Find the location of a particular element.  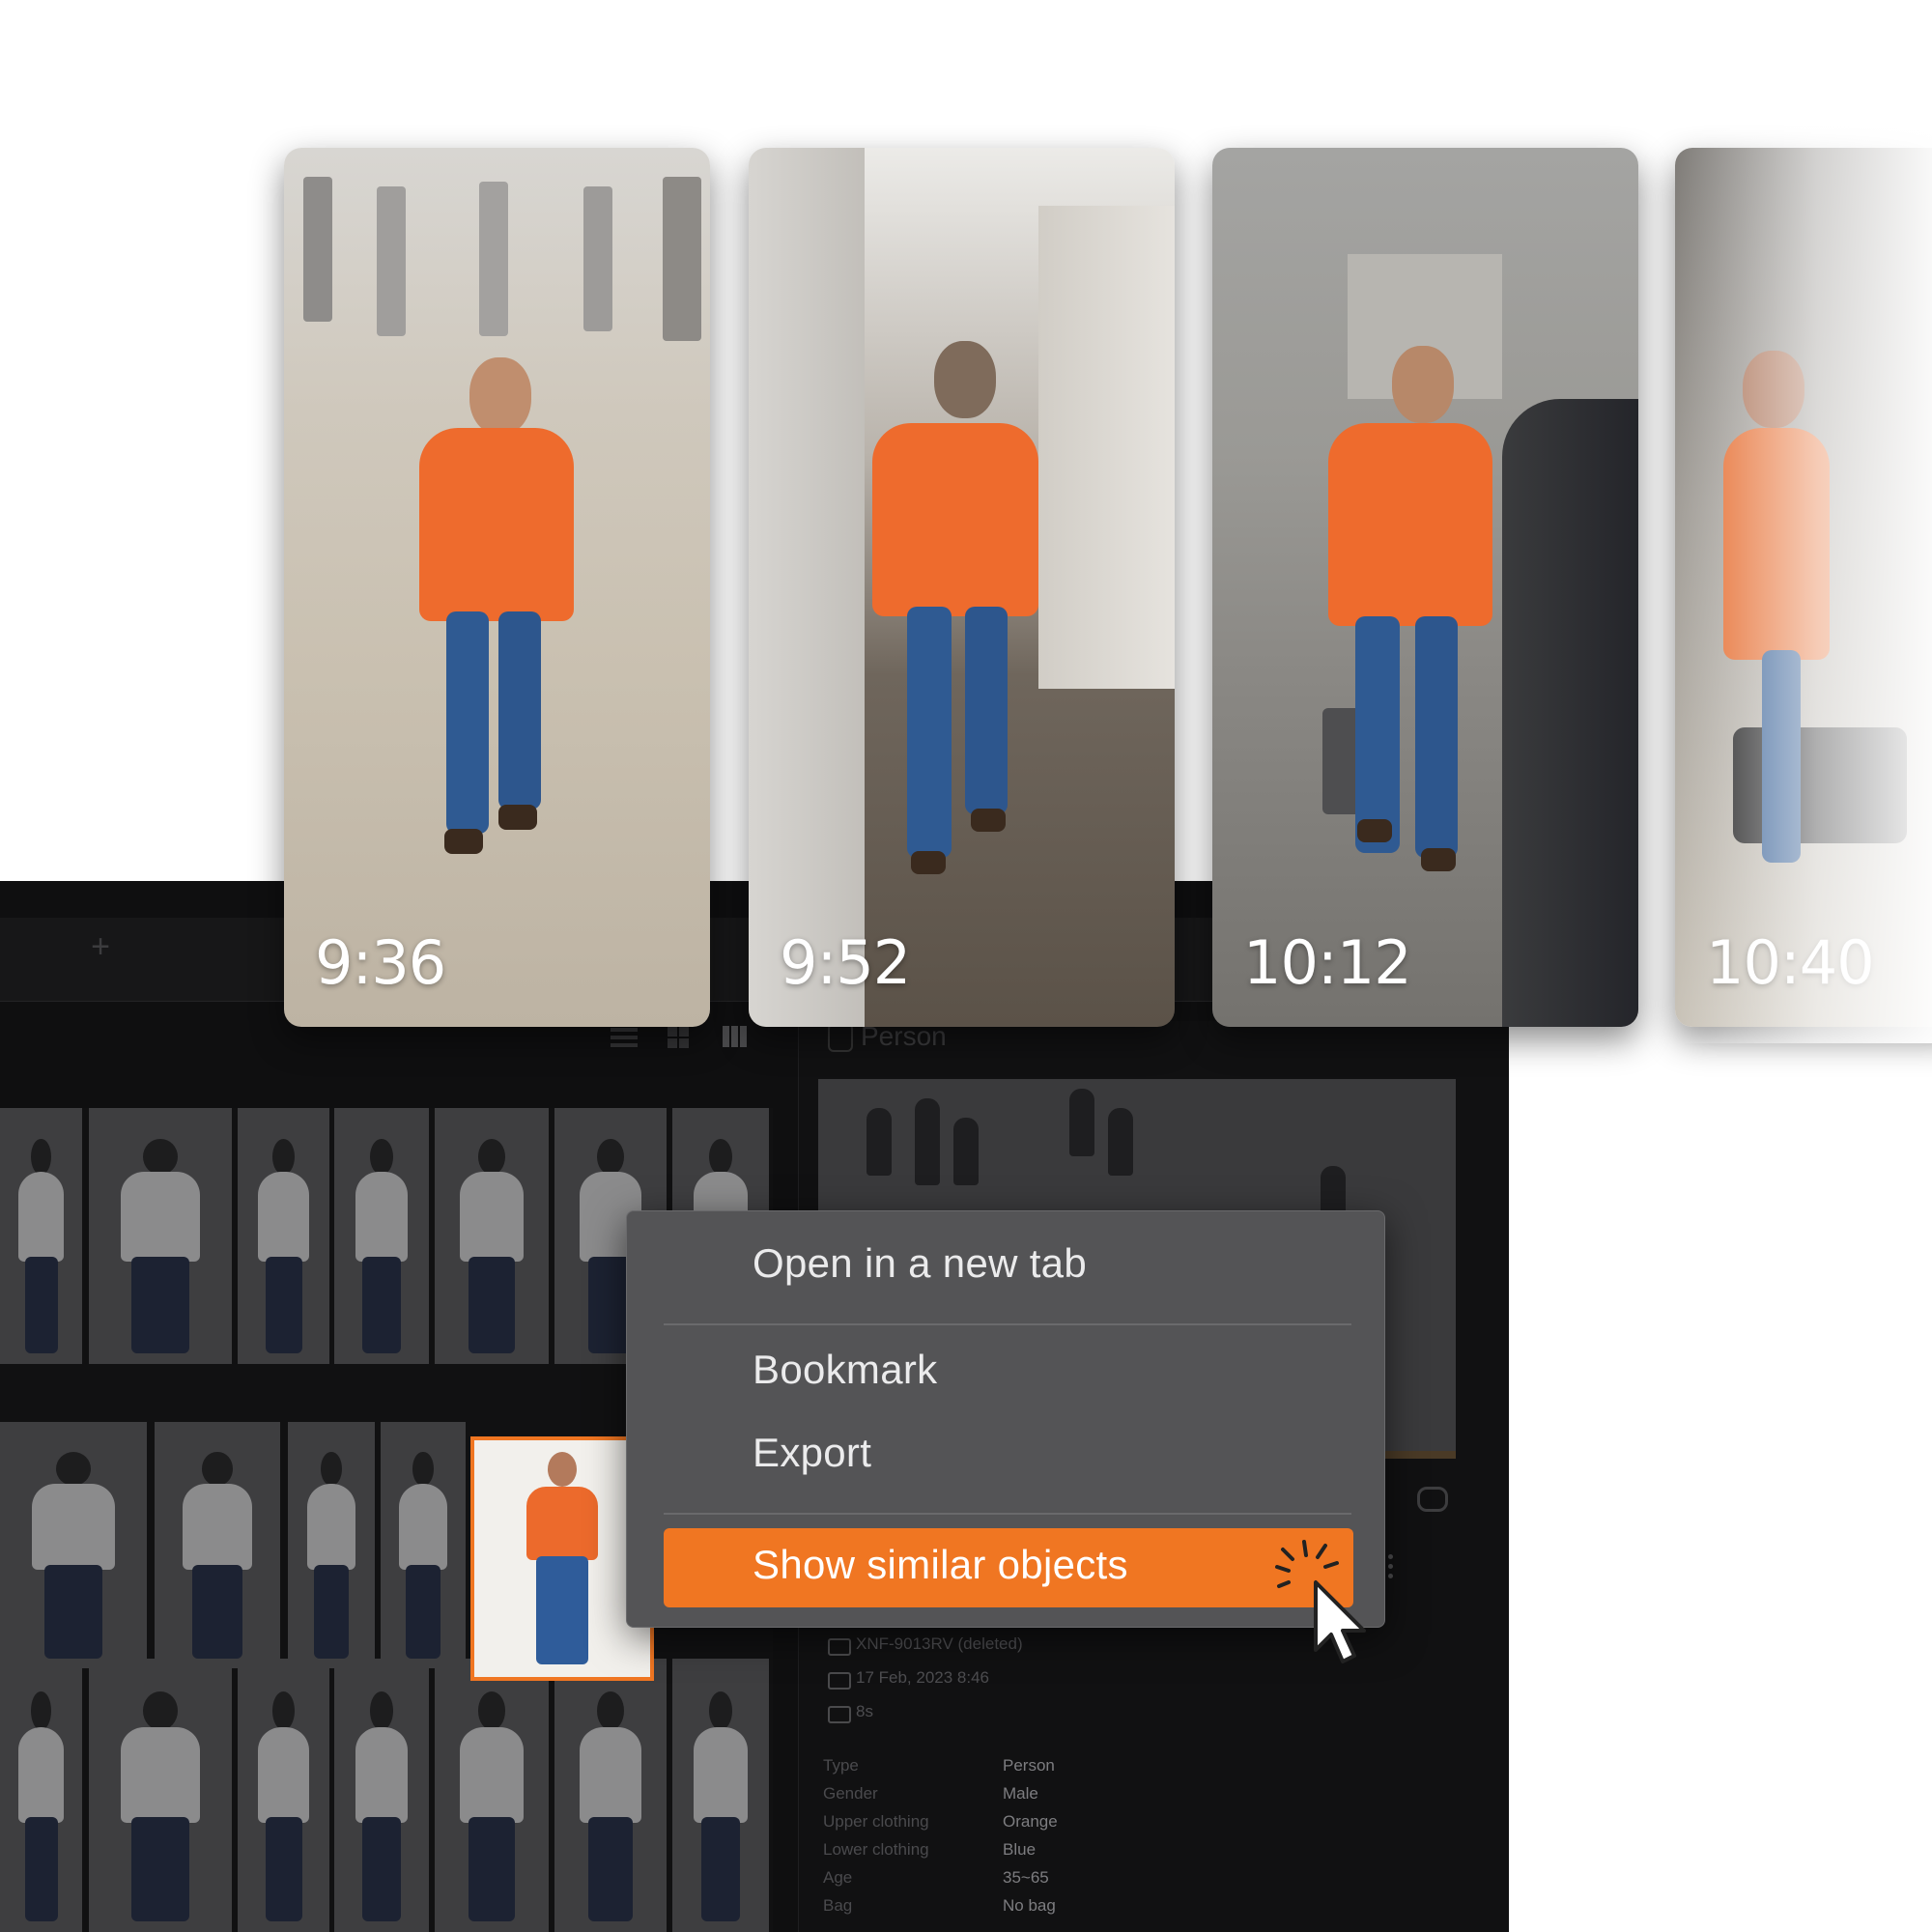

card-time: 10:40 is located at coordinates (1790, 962).